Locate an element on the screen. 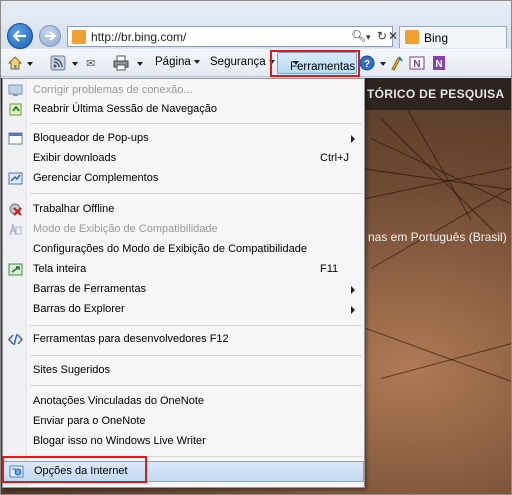  tab-label: Bing is located at coordinates (436, 38).